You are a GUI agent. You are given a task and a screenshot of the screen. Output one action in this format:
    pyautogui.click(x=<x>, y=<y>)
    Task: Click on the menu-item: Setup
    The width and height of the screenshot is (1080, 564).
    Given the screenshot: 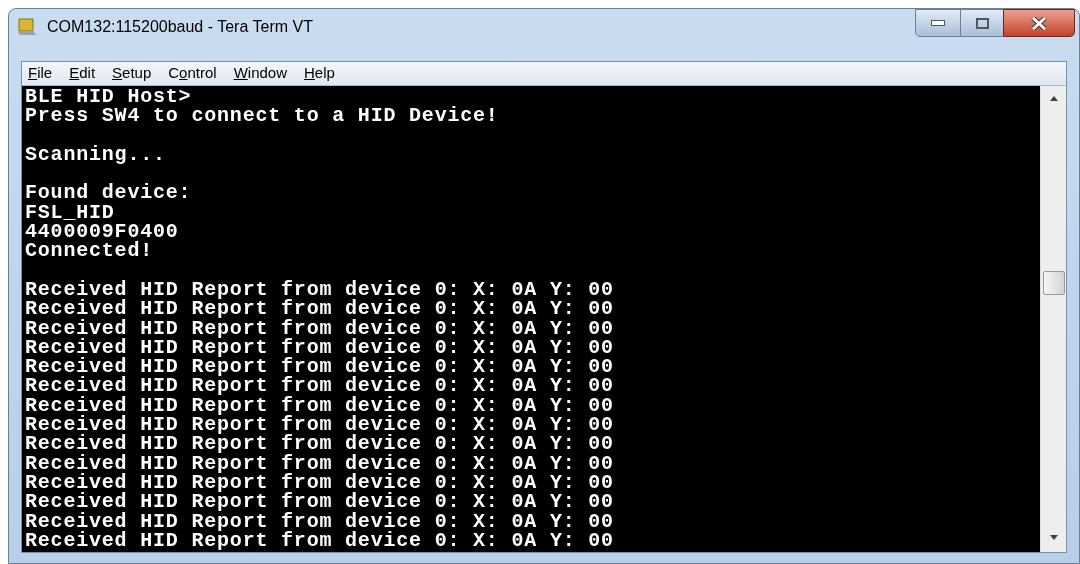 What is the action you would take?
    pyautogui.click(x=132, y=73)
    